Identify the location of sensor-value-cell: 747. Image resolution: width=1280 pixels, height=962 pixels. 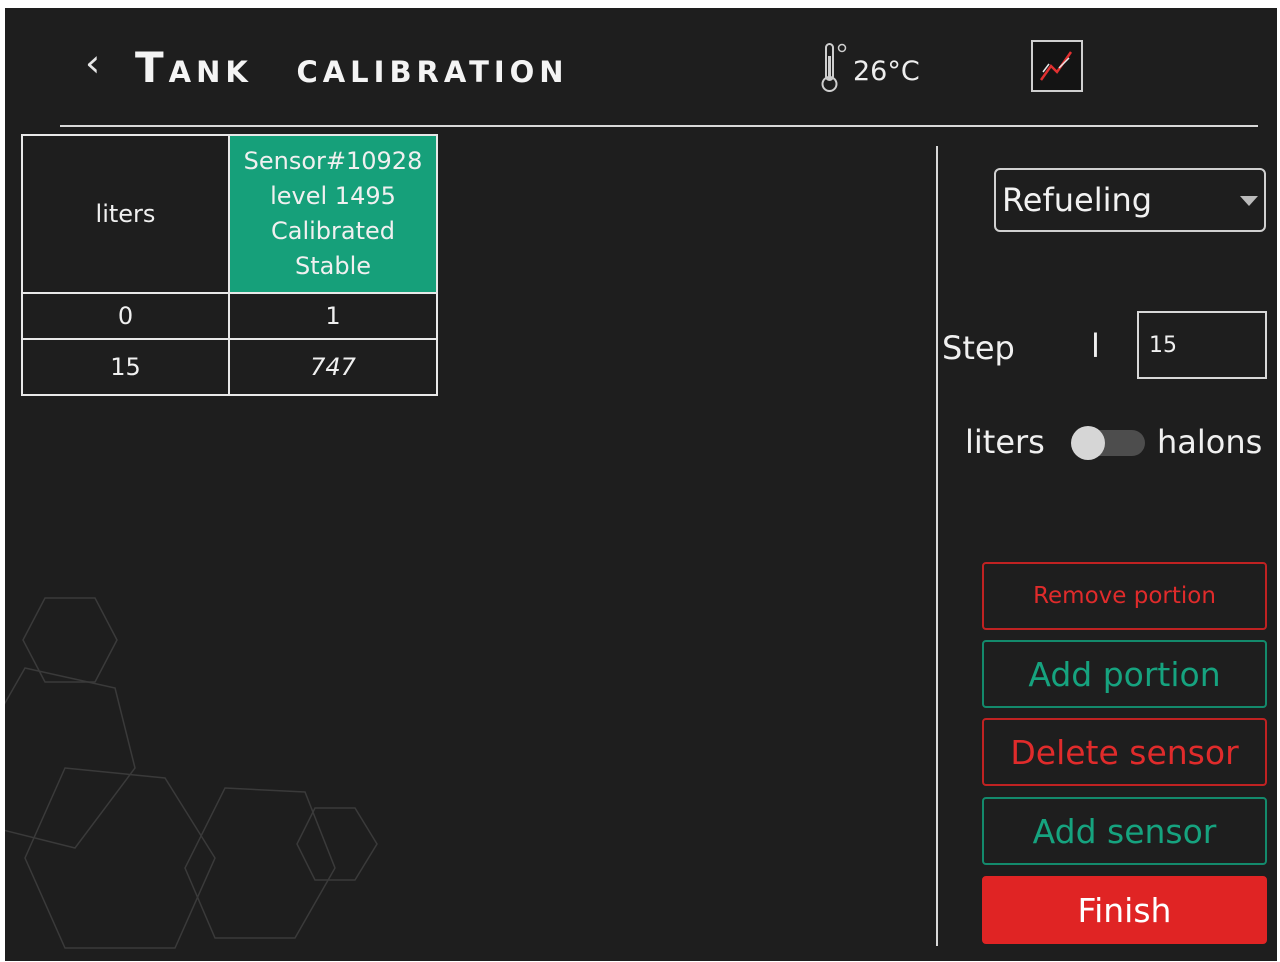
(333, 367).